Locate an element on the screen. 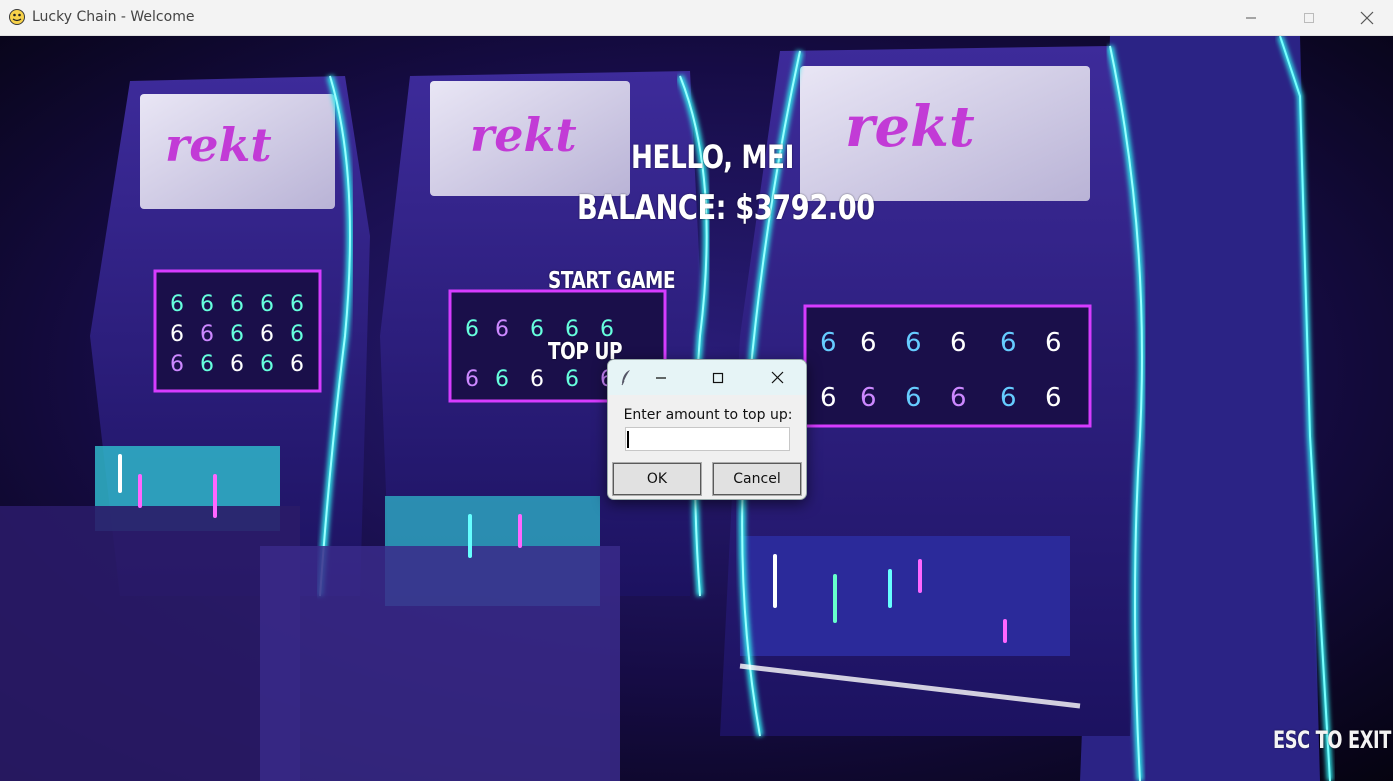 This screenshot has height=781, width=1393. dialog-titlebar is located at coordinates (707, 377).